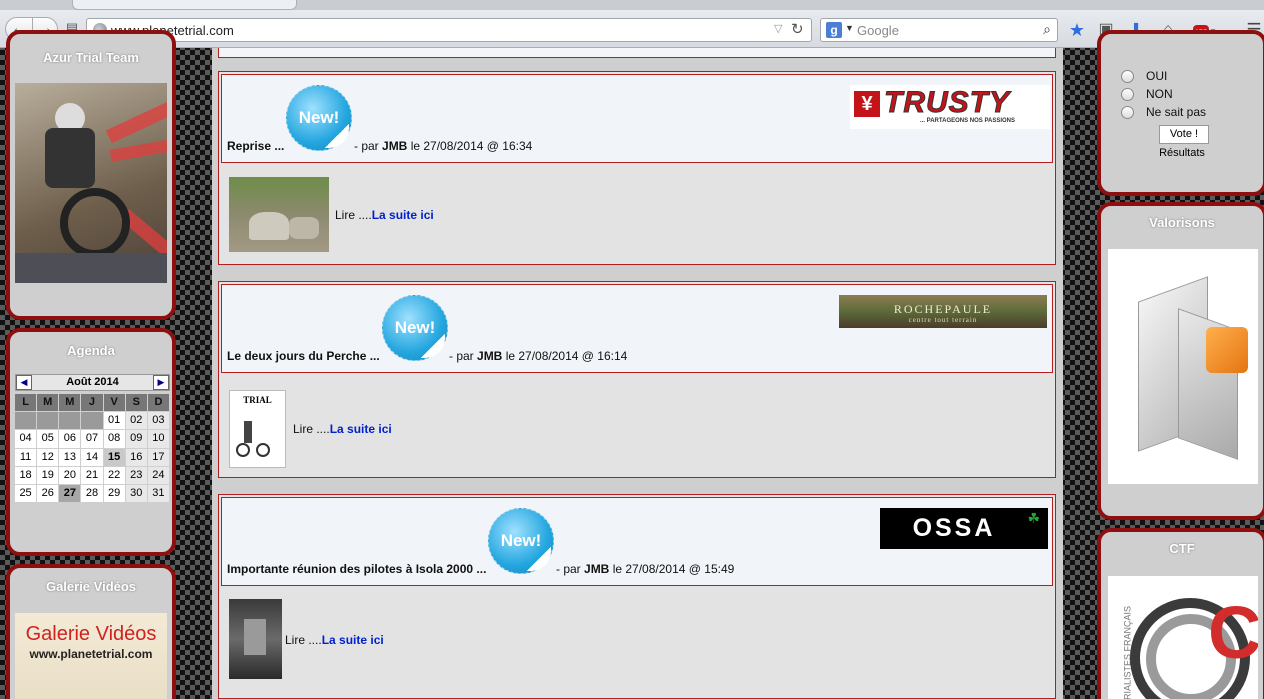 The image size is (1264, 699). I want to click on poll-box: OUI NON Ne sait pas Vote ! Résultats, so click(1180, 113).